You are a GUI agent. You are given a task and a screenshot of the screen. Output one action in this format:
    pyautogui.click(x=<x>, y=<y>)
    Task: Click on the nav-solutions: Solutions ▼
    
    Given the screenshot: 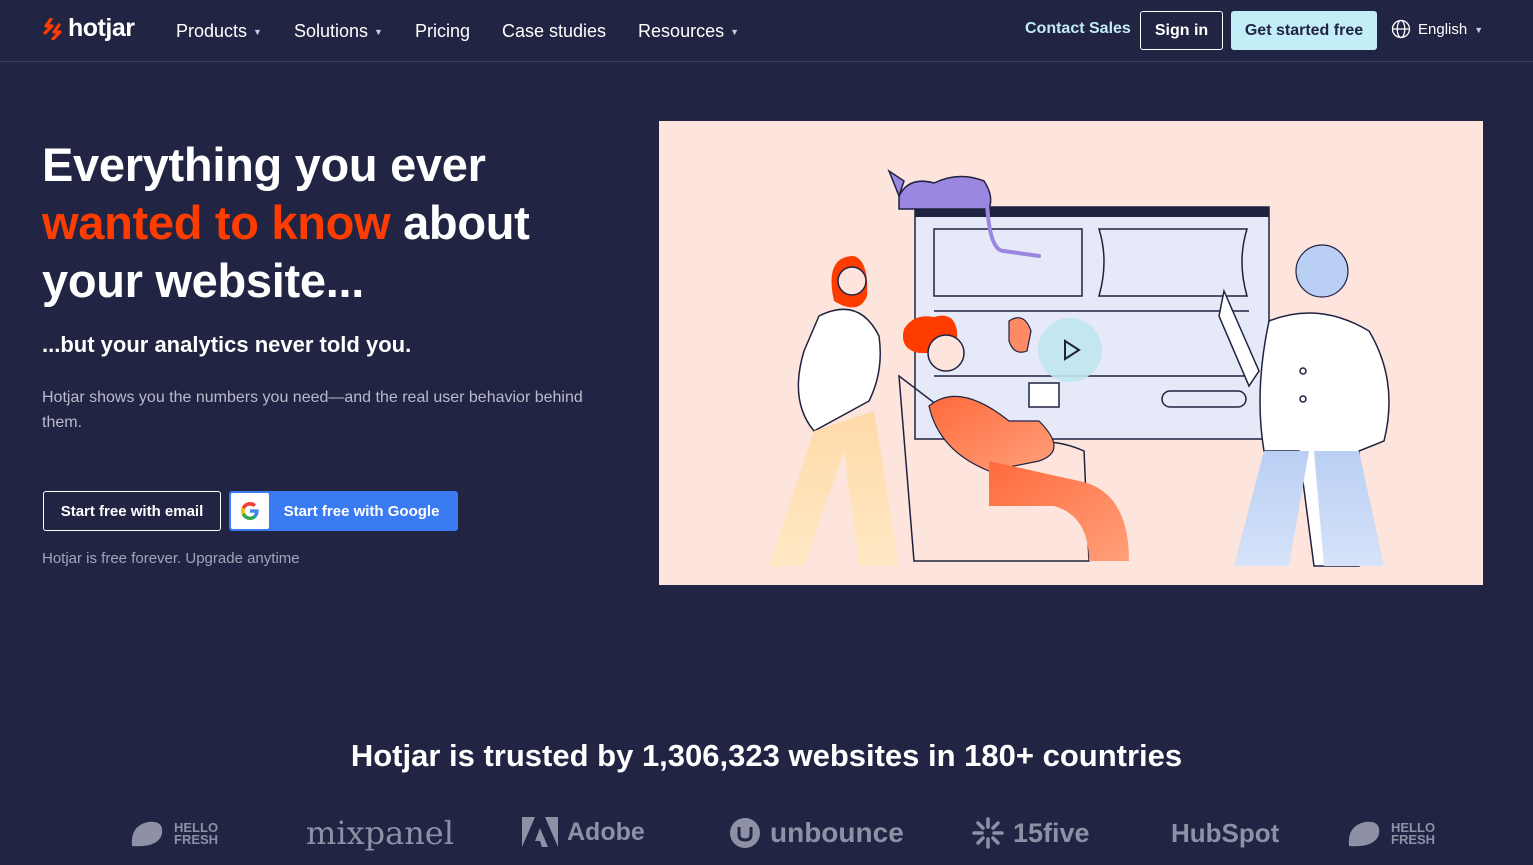 What is the action you would take?
    pyautogui.click(x=338, y=31)
    